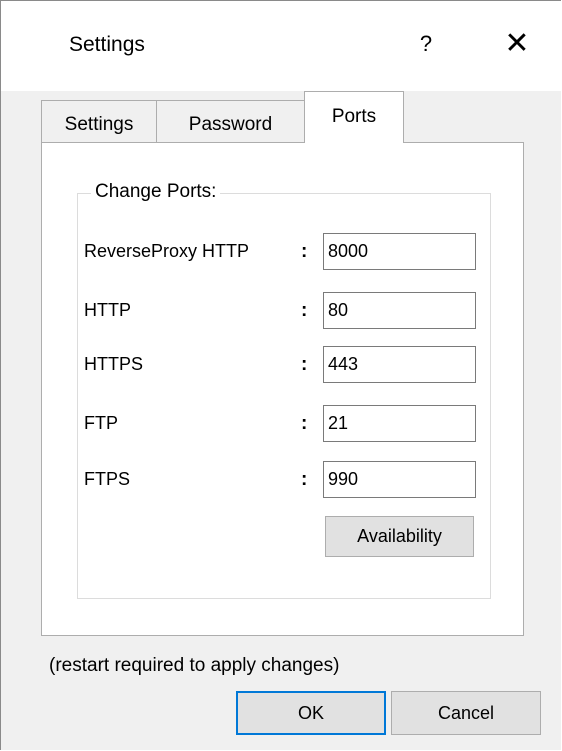  Describe the element at coordinates (399, 310) in the screenshot. I see `http-port-input` at that location.